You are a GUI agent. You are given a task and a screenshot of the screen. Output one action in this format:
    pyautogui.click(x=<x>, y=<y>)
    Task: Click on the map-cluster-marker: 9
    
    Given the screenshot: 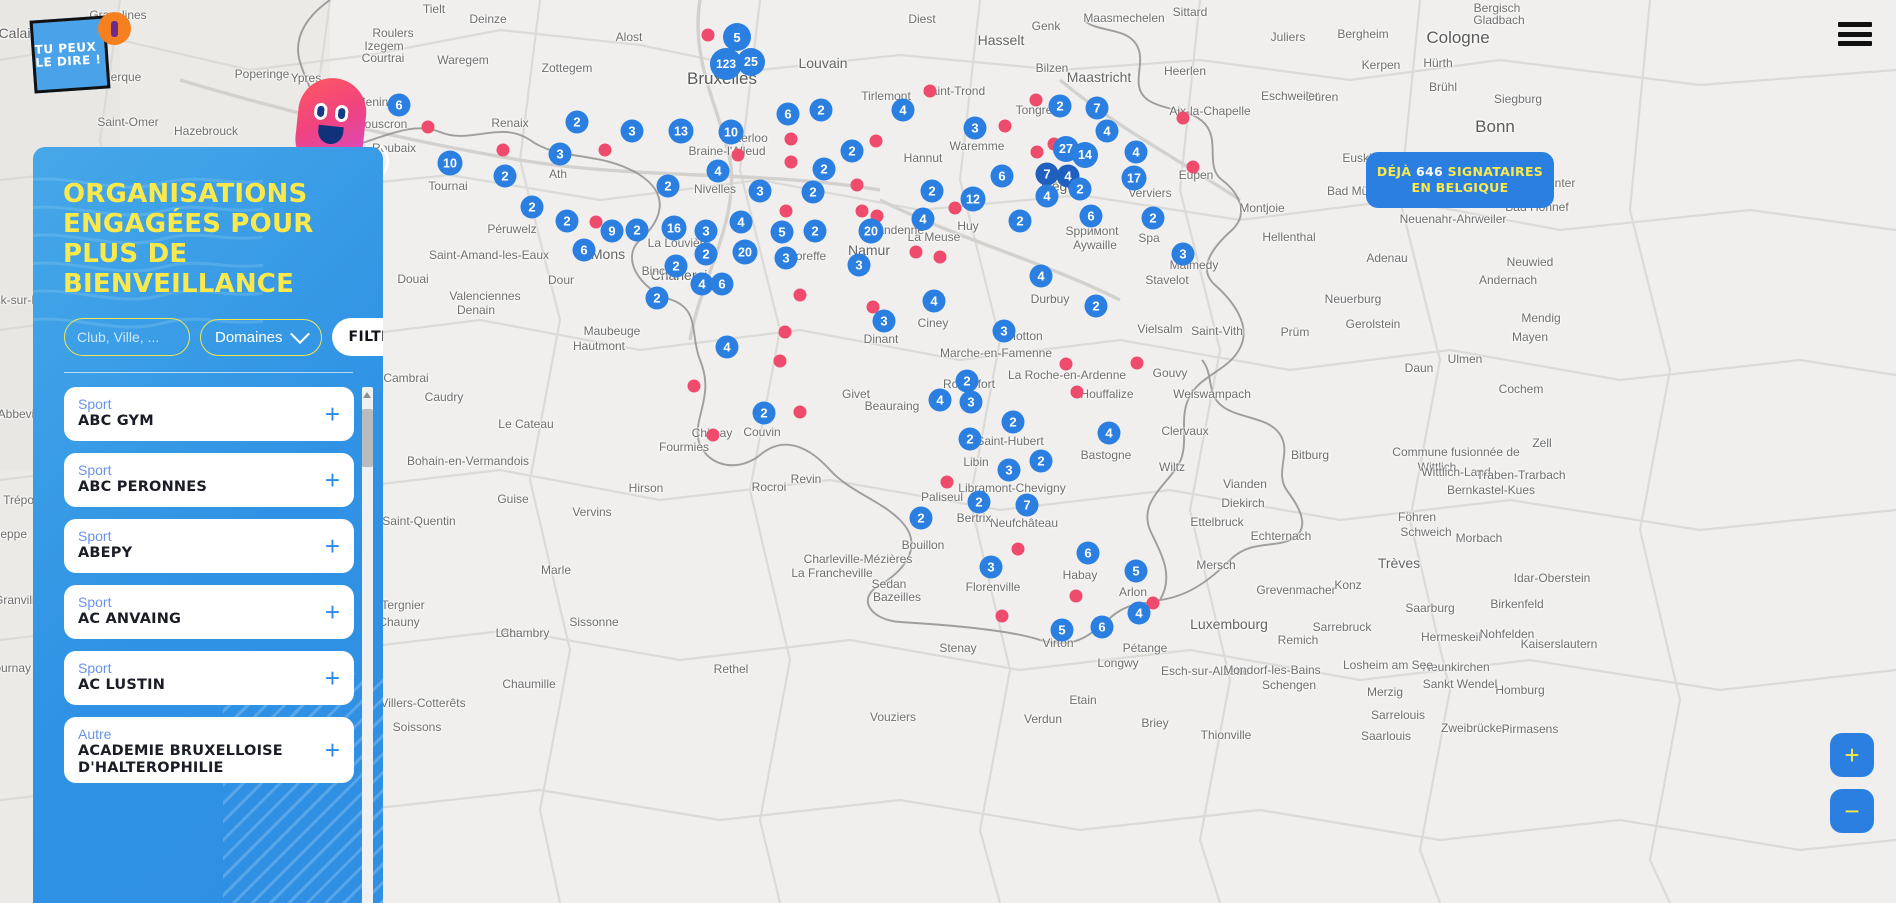 What is the action you would take?
    pyautogui.click(x=612, y=231)
    